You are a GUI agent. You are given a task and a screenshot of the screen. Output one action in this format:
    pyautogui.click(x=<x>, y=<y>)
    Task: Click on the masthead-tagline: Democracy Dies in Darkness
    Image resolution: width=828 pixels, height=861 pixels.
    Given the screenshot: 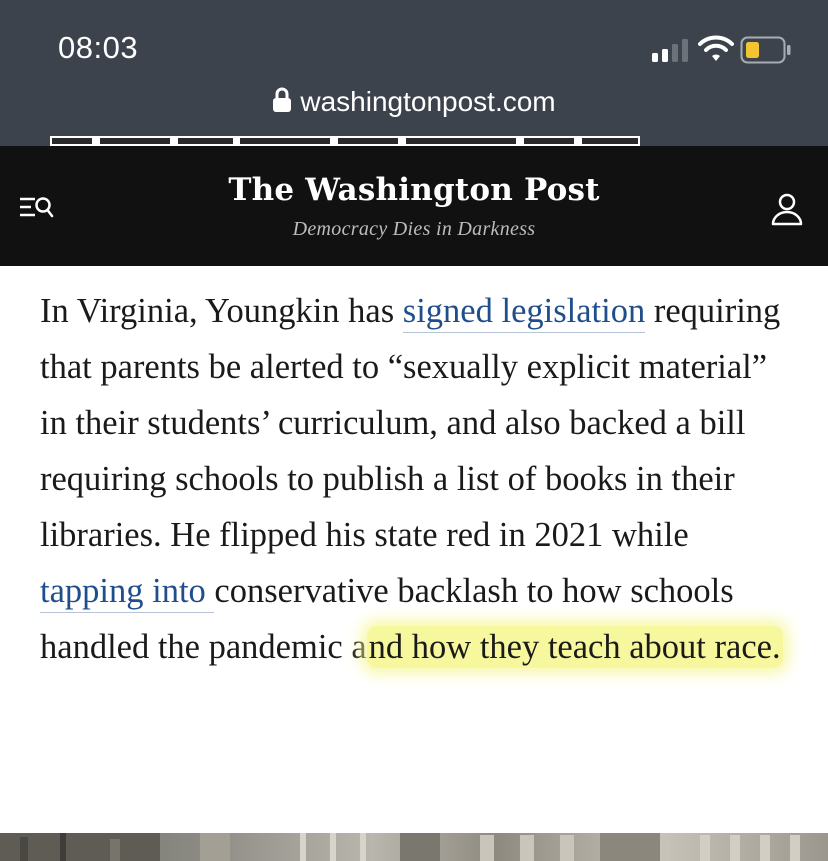 What is the action you would take?
    pyautogui.click(x=414, y=229)
    